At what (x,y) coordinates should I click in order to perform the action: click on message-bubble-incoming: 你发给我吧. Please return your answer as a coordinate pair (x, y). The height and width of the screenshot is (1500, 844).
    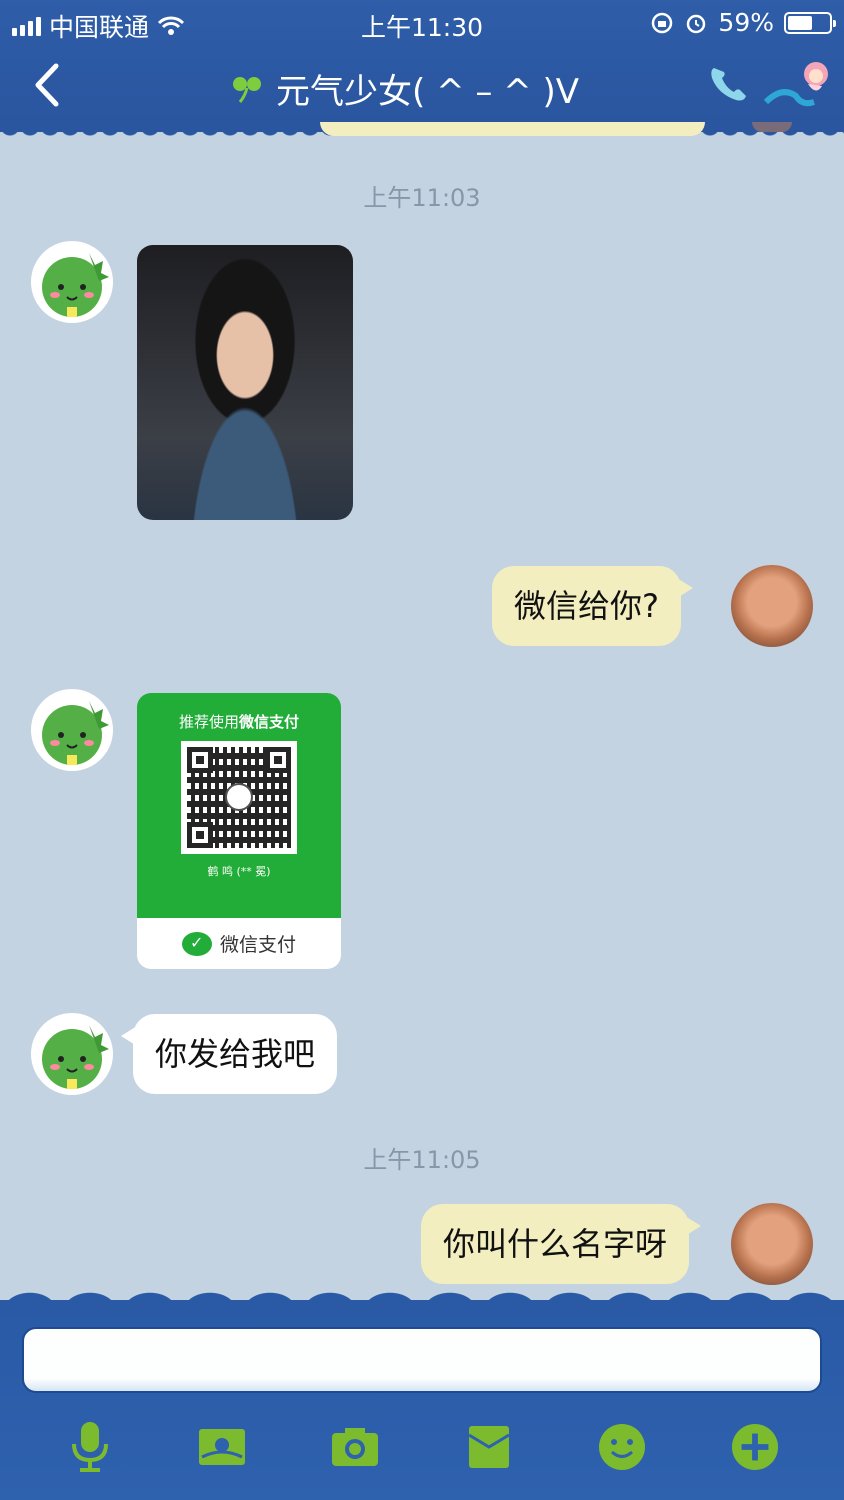
    Looking at the image, I should click on (229, 1054).